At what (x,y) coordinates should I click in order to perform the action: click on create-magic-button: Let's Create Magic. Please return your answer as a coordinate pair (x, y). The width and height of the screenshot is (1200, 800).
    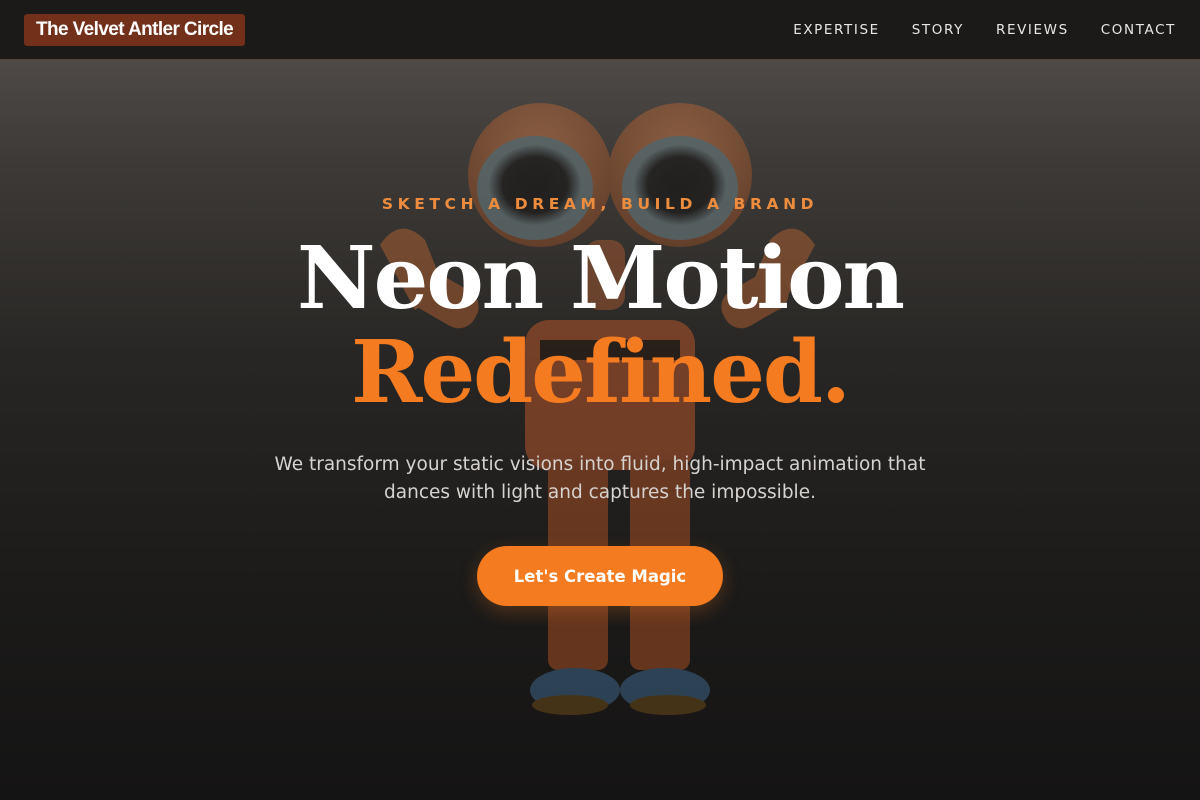
    Looking at the image, I should click on (600, 576).